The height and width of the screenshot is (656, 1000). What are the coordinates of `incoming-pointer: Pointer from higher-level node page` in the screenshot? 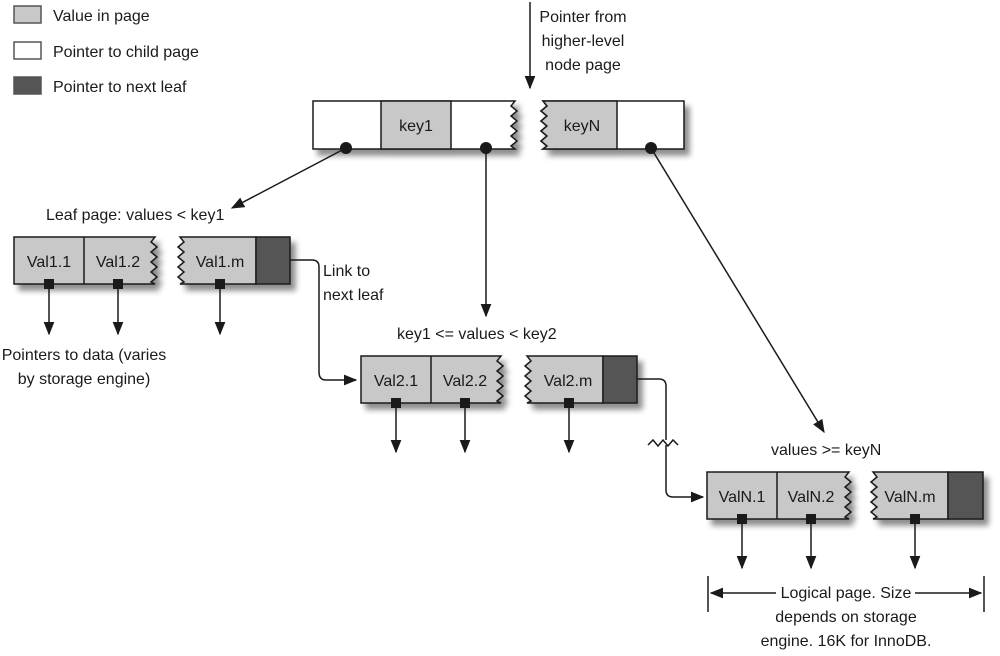 It's located at (575, 46).